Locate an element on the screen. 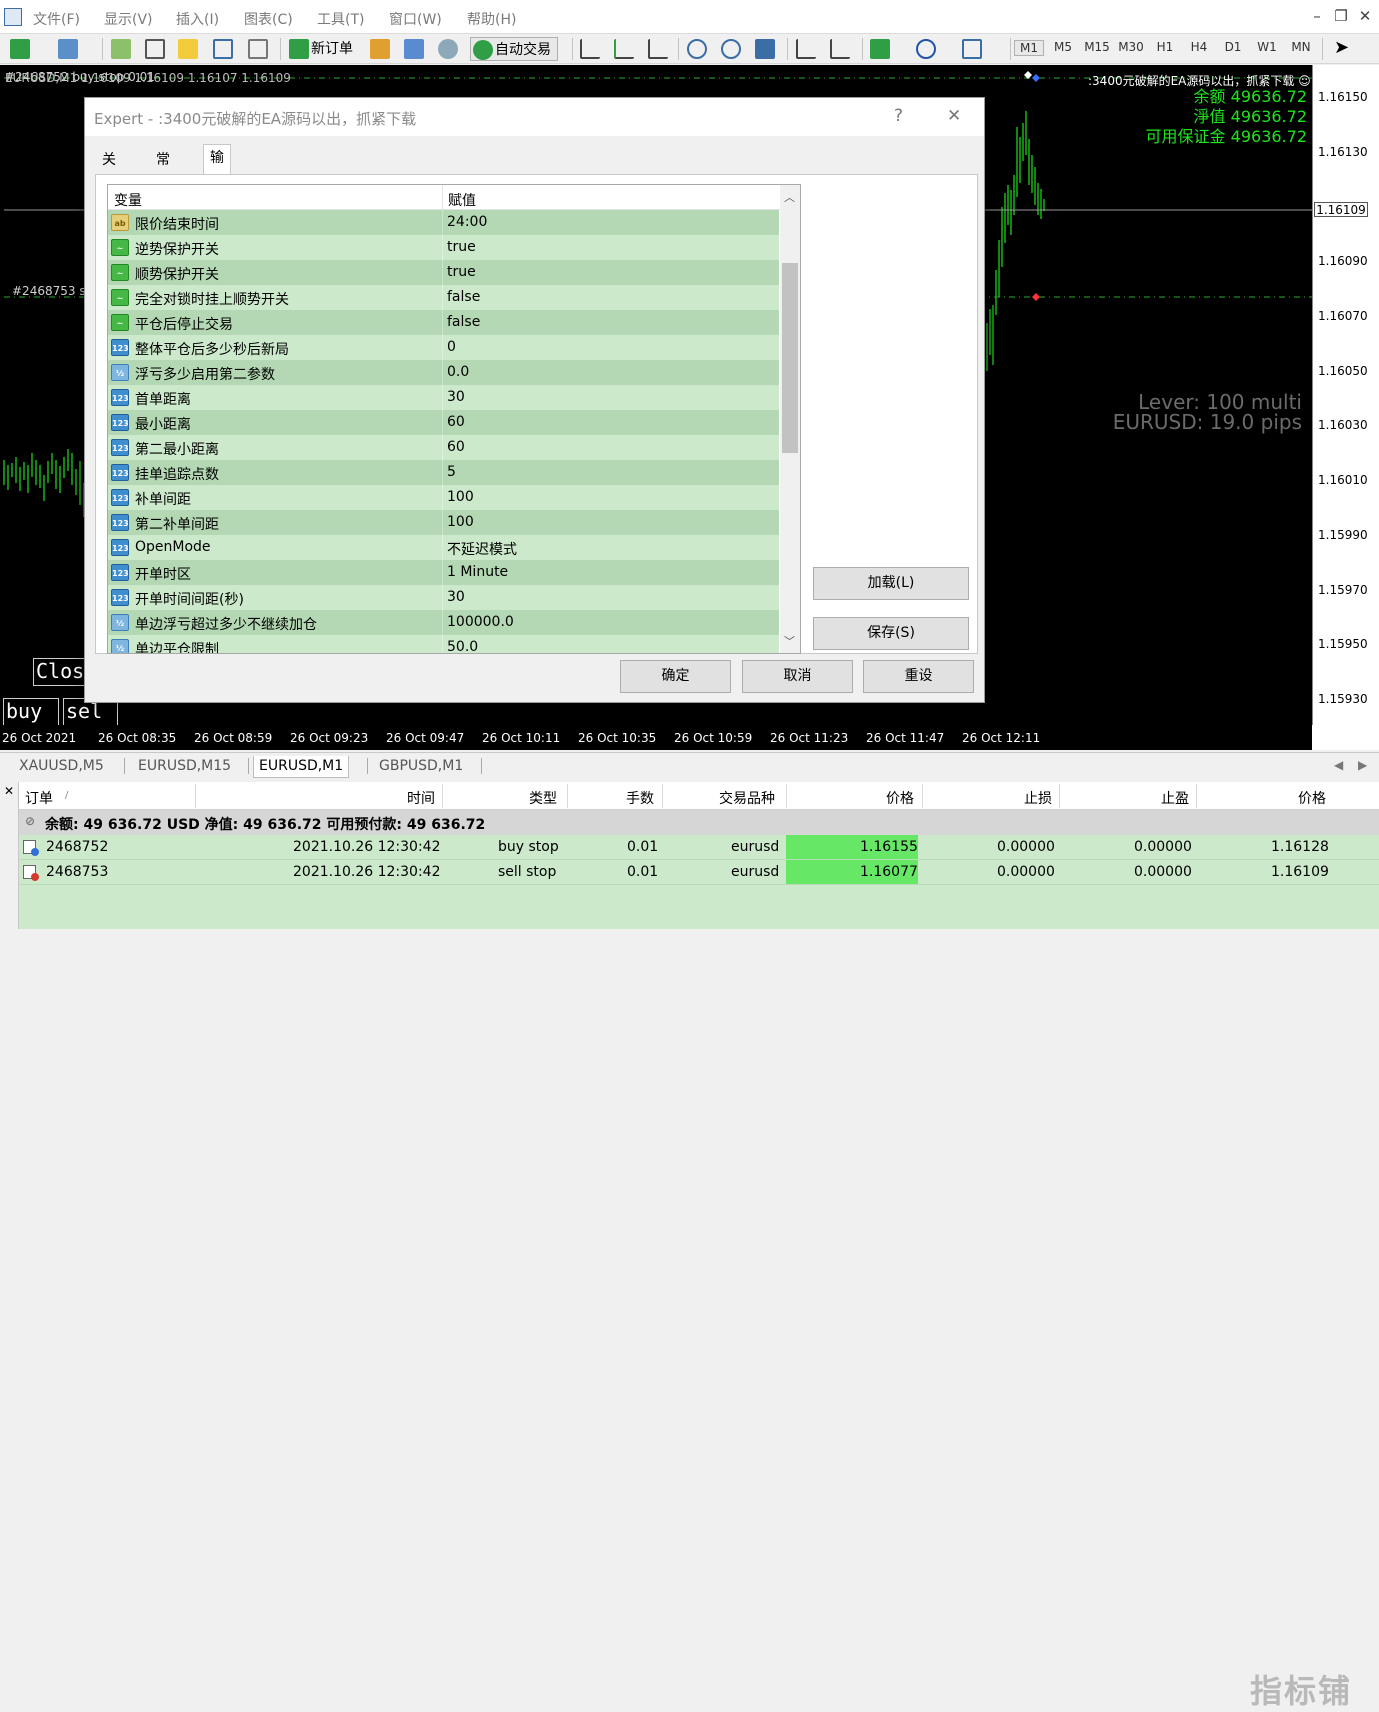 This screenshot has height=1712, width=1379. param-row: 123 补单间距 100 is located at coordinates (443, 497).